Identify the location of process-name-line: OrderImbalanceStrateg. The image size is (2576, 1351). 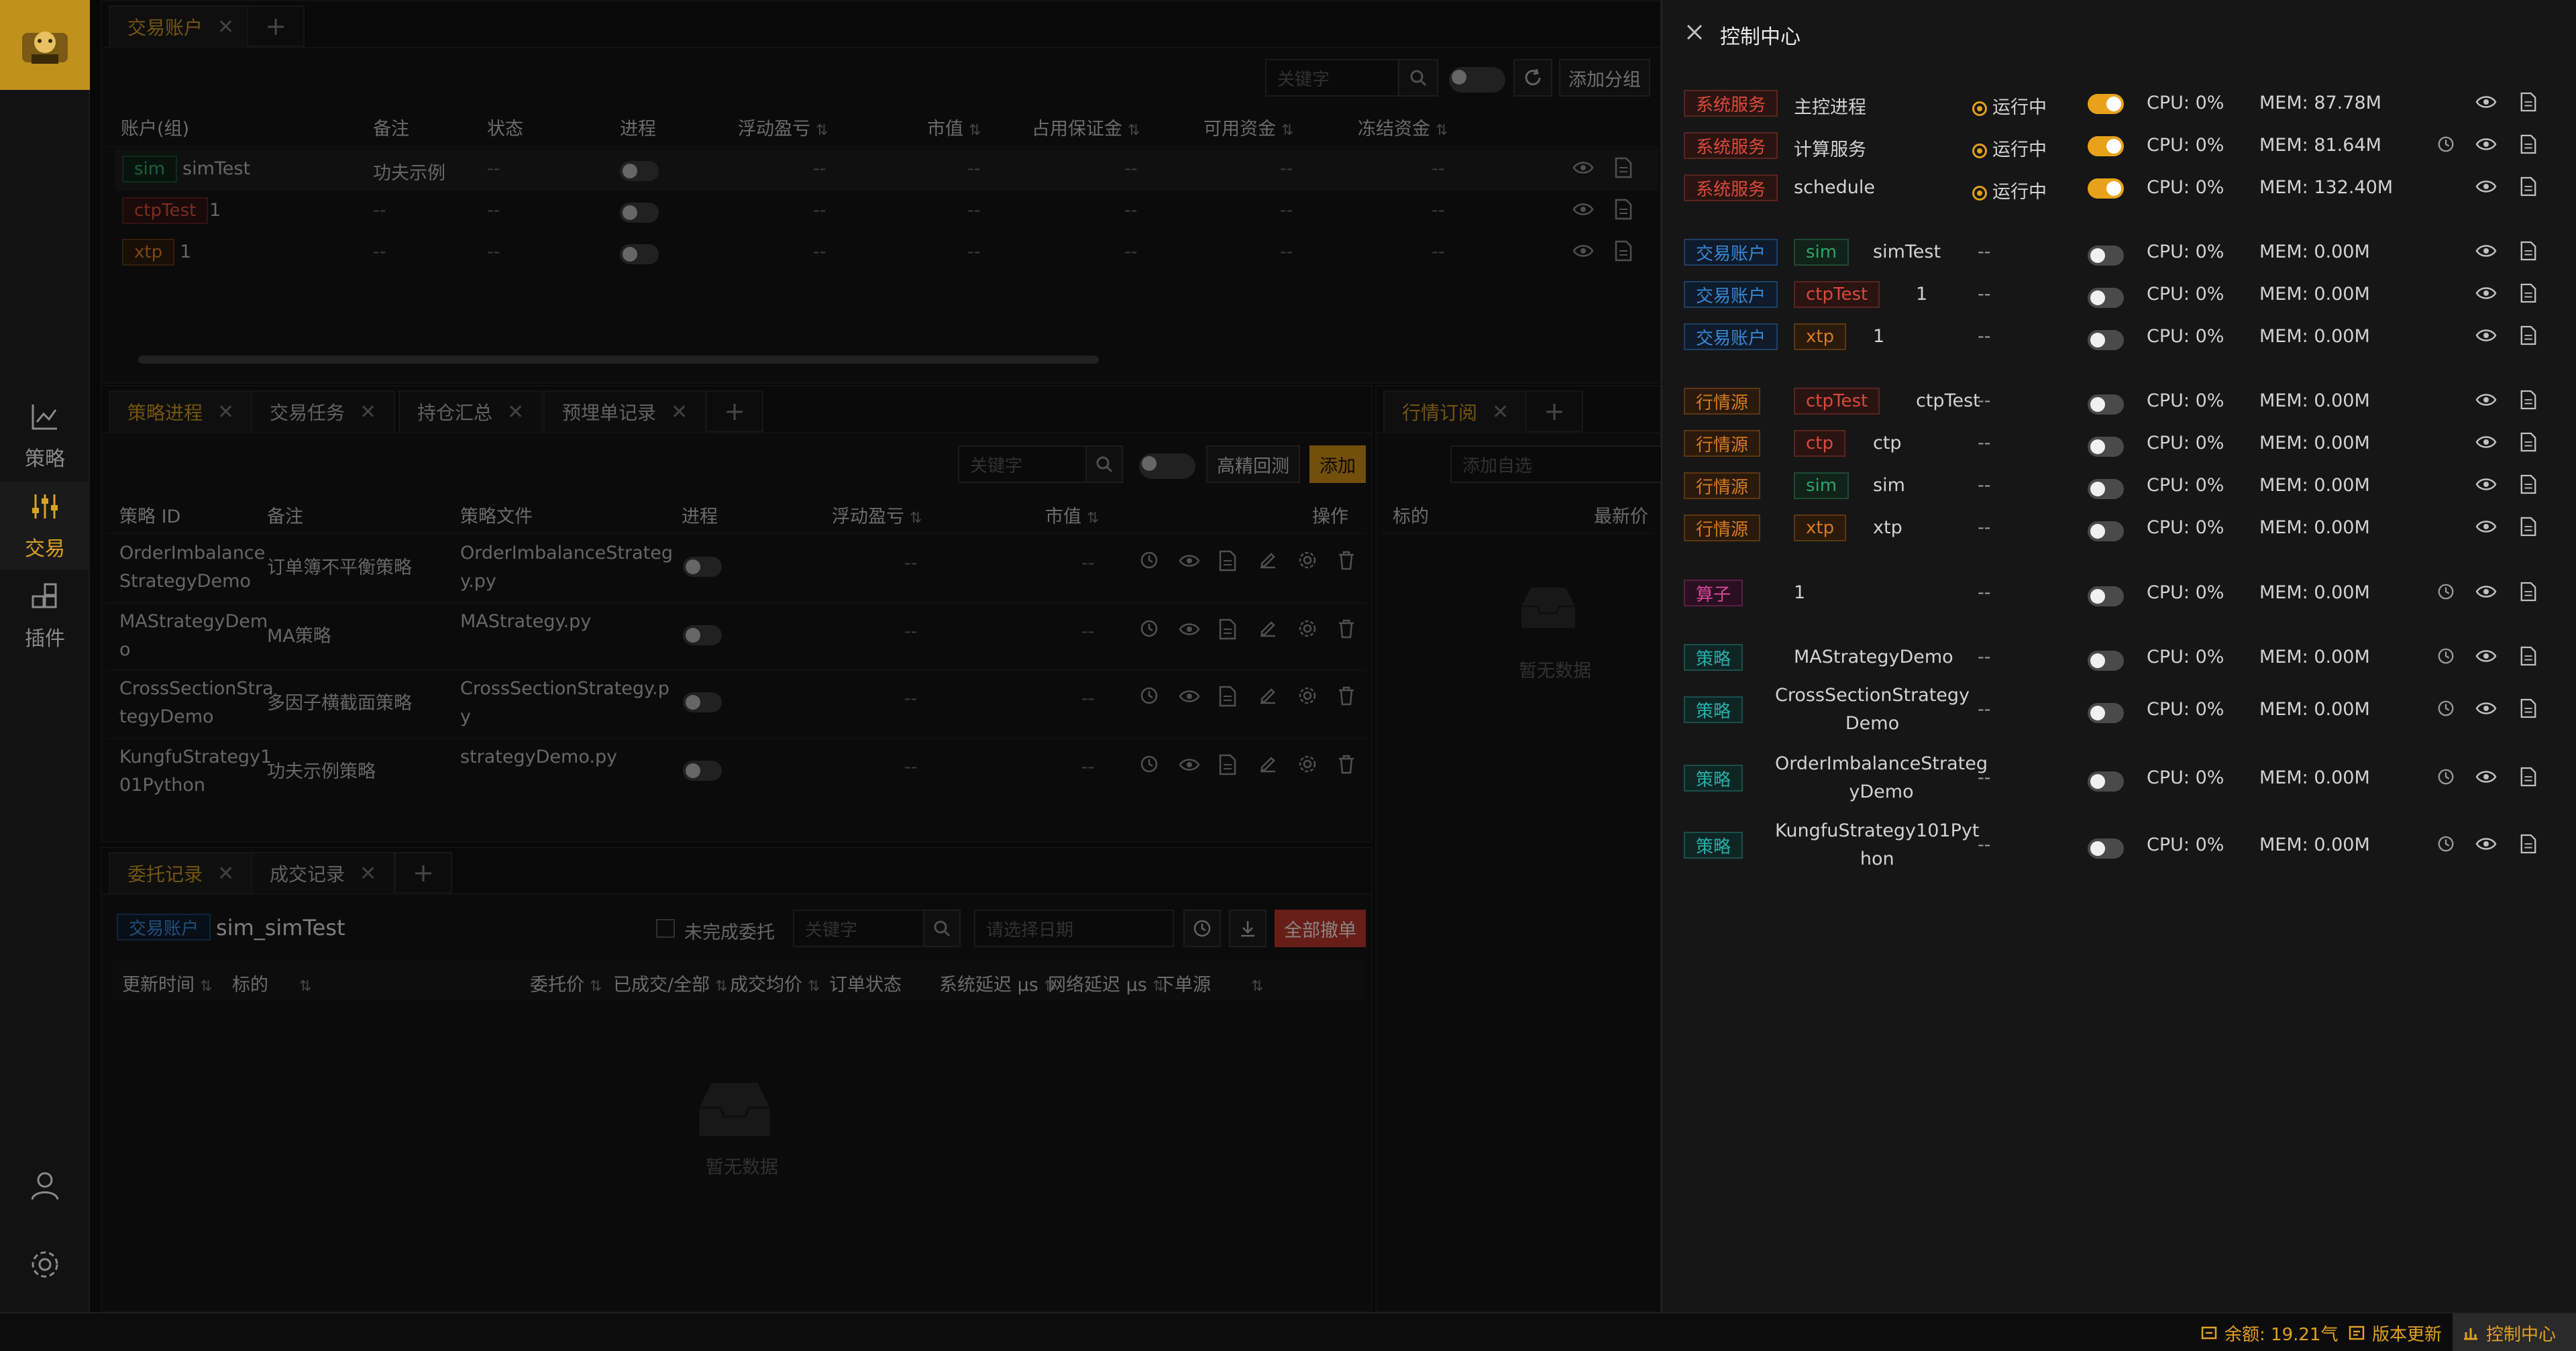
(1881, 763).